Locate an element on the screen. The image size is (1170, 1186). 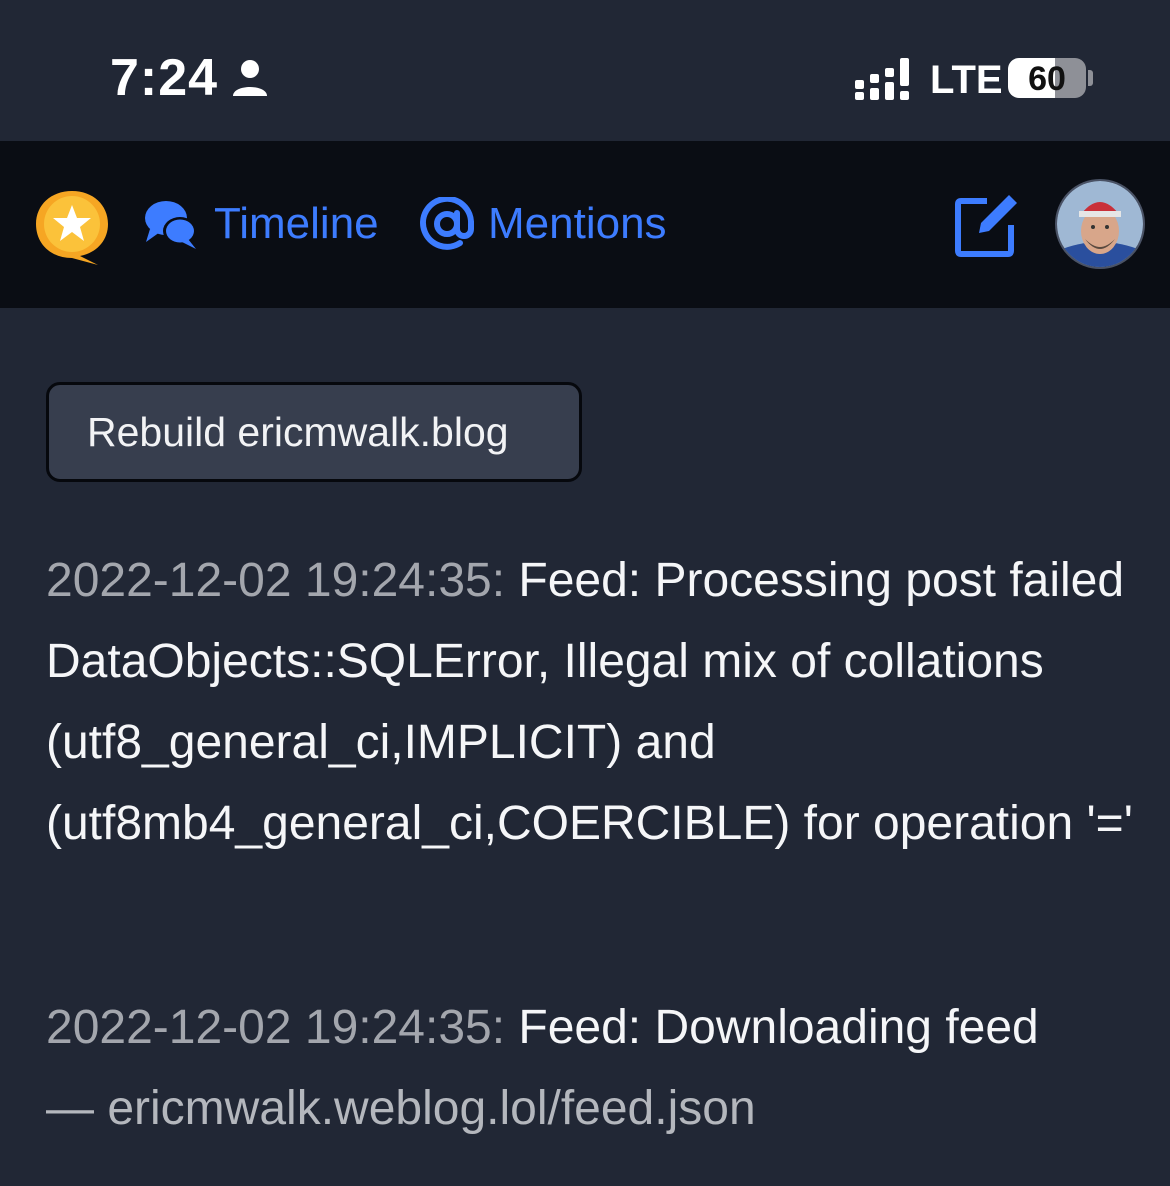
battery-level: 60 is located at coordinates (1047, 79).